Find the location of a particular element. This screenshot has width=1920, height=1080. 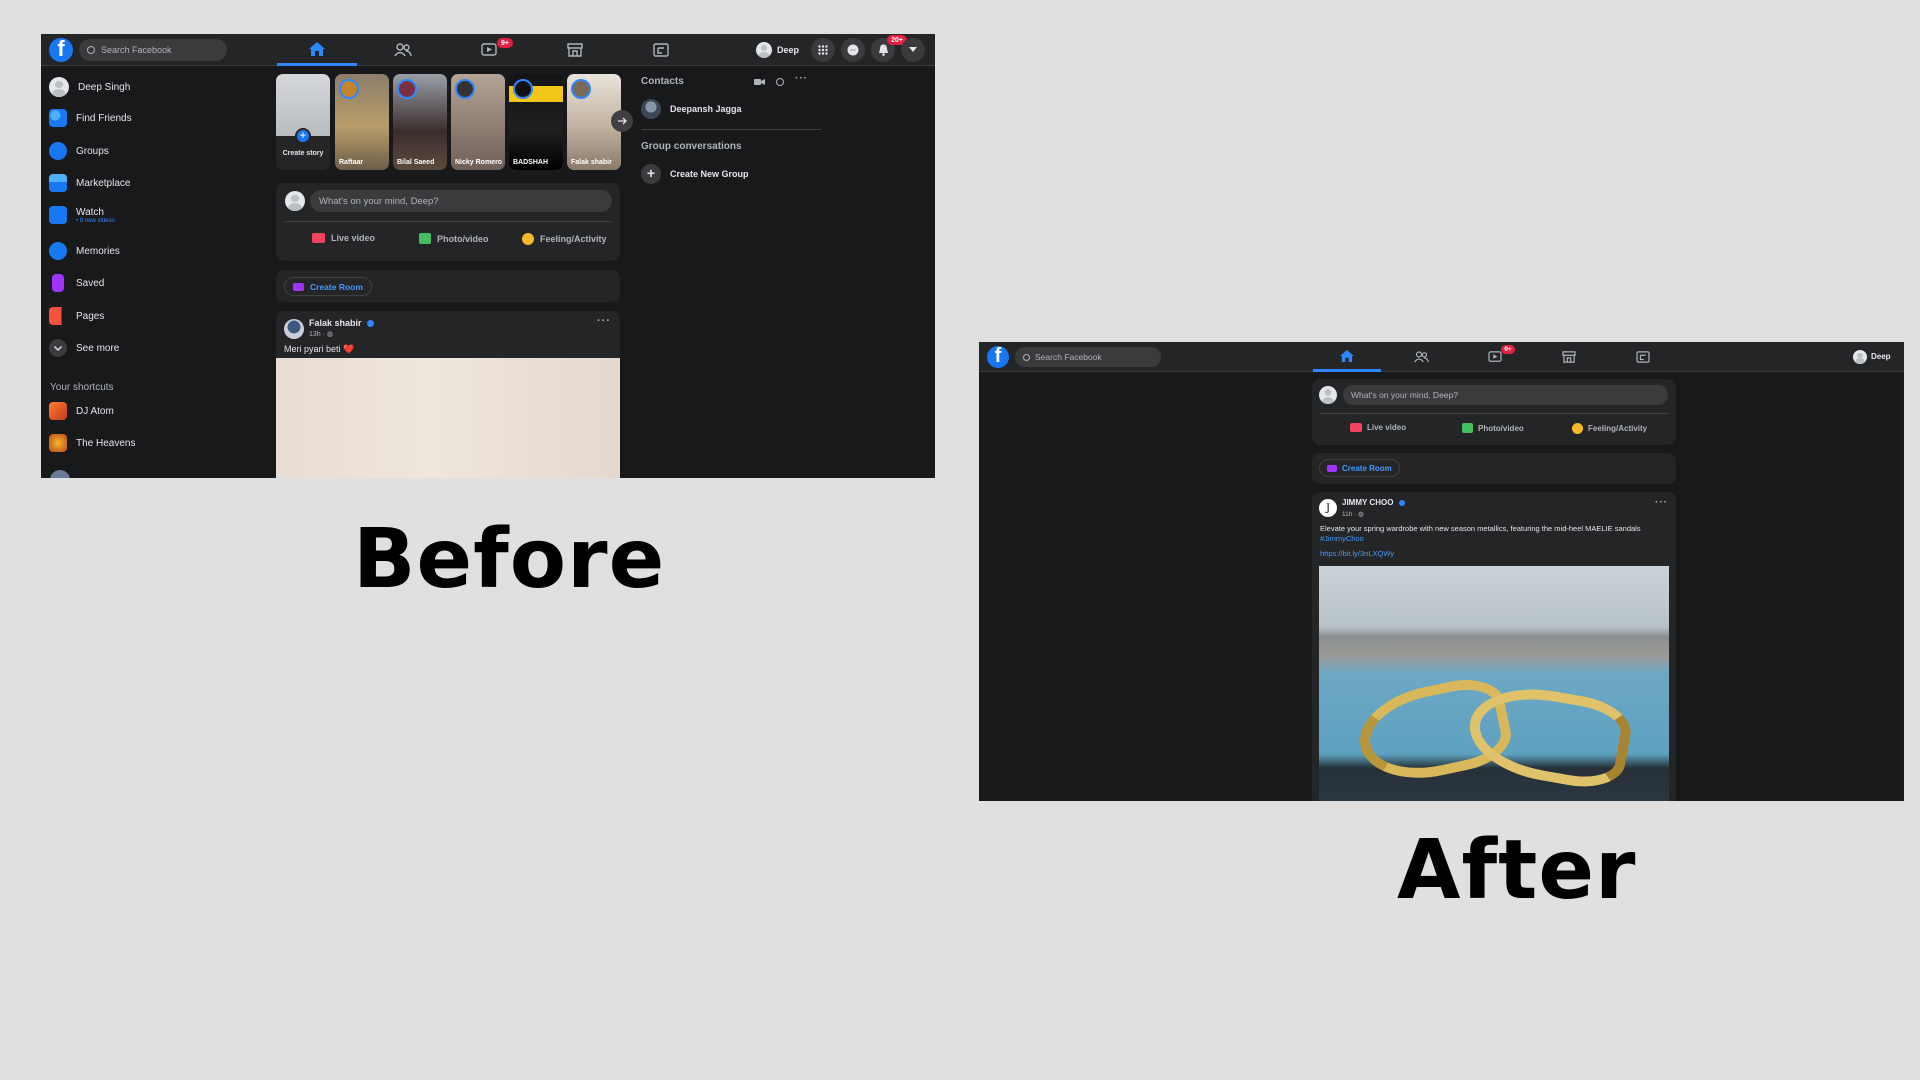

sidebar-item-memories: Memories is located at coordinates (84, 251).